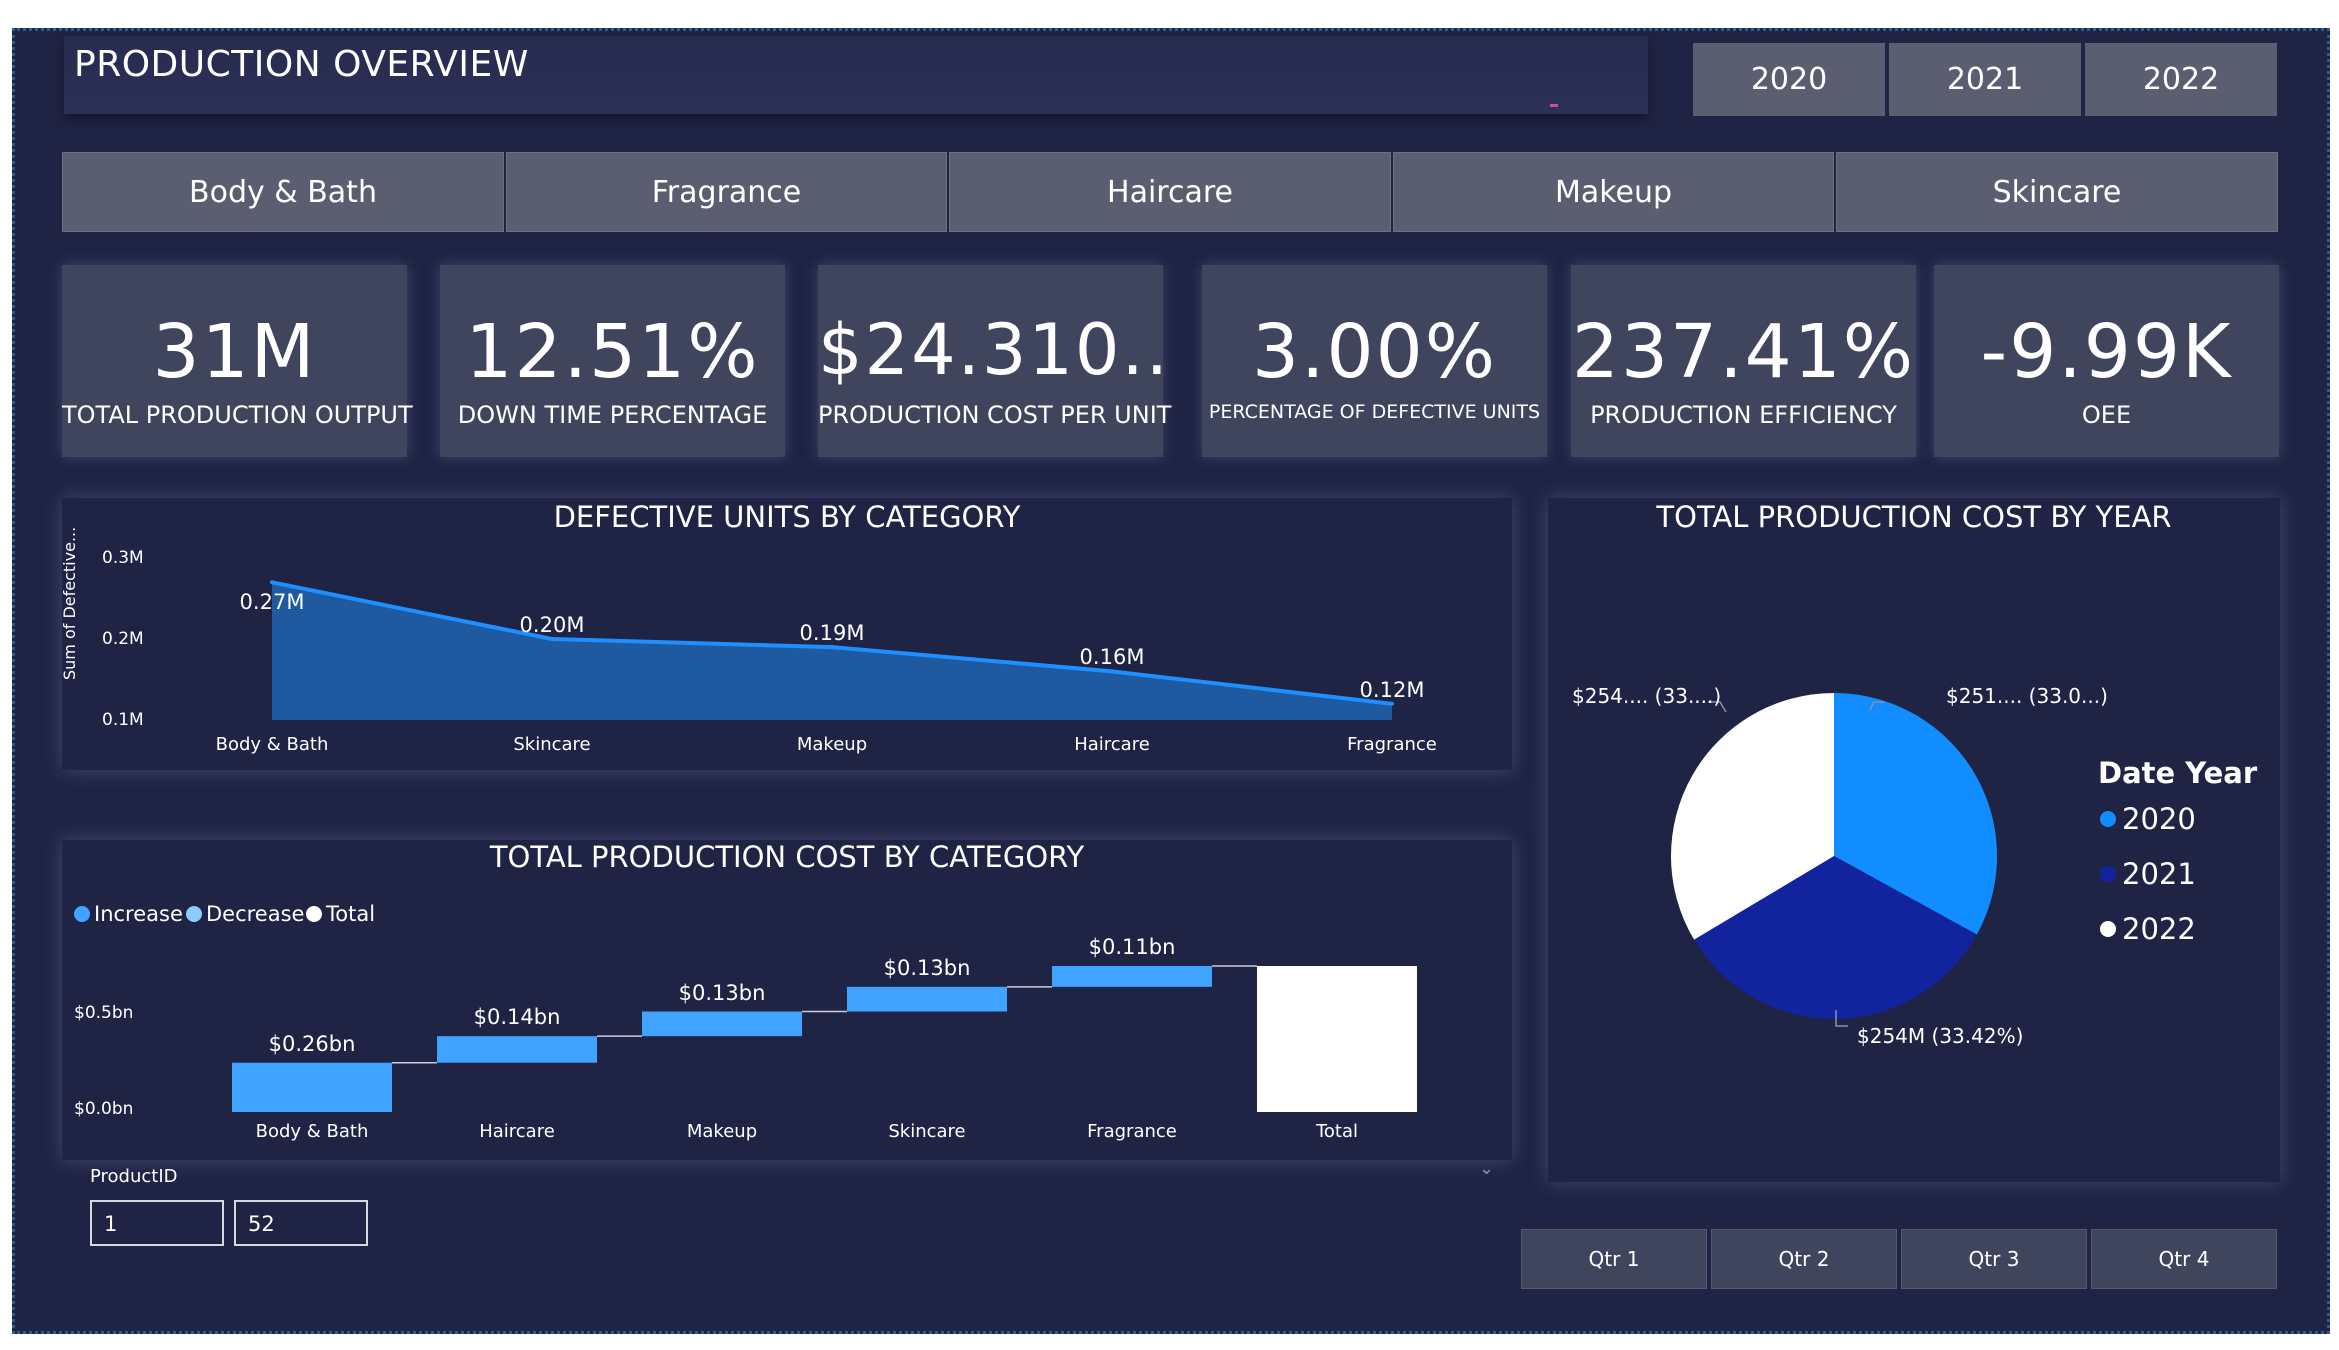  Describe the element at coordinates (301, 1223) in the screenshot. I see `product-id-max-input: 52` at that location.